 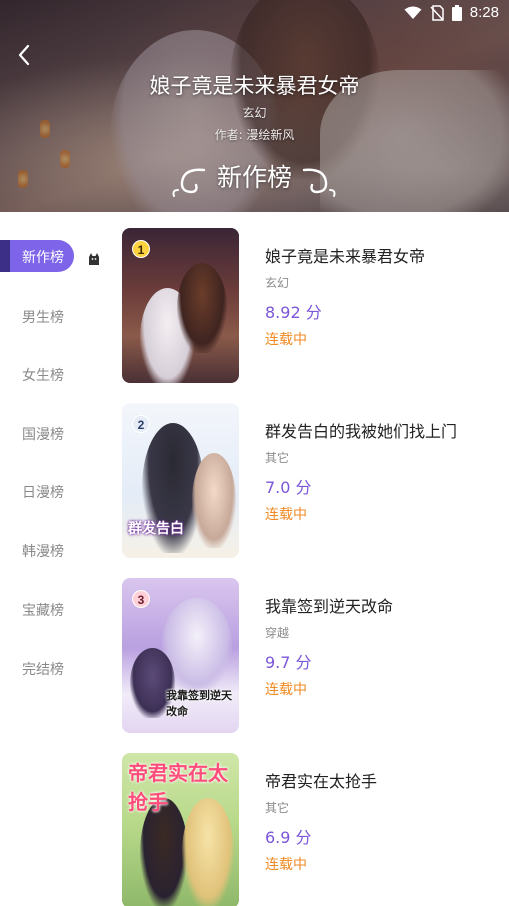 I want to click on sidebar-item-female: 女生榜, so click(x=45, y=375).